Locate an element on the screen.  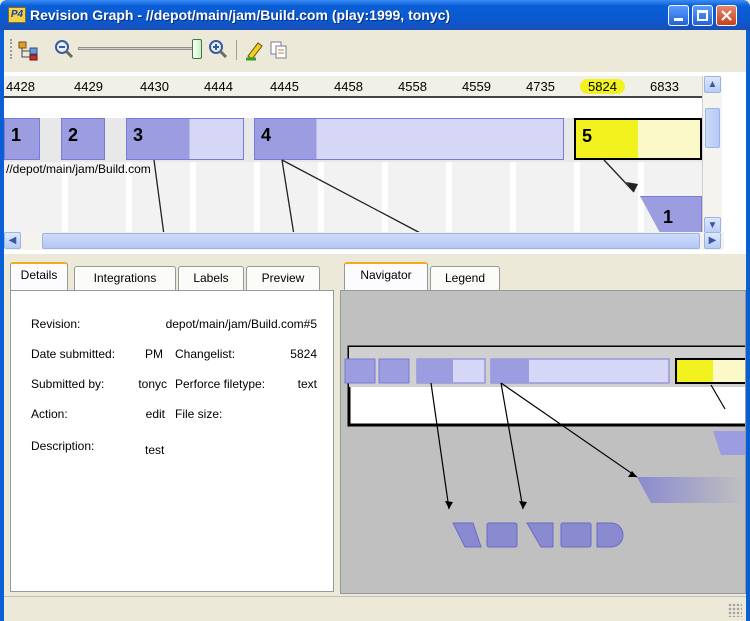
revision-label: 4458 is located at coordinates (348, 86).